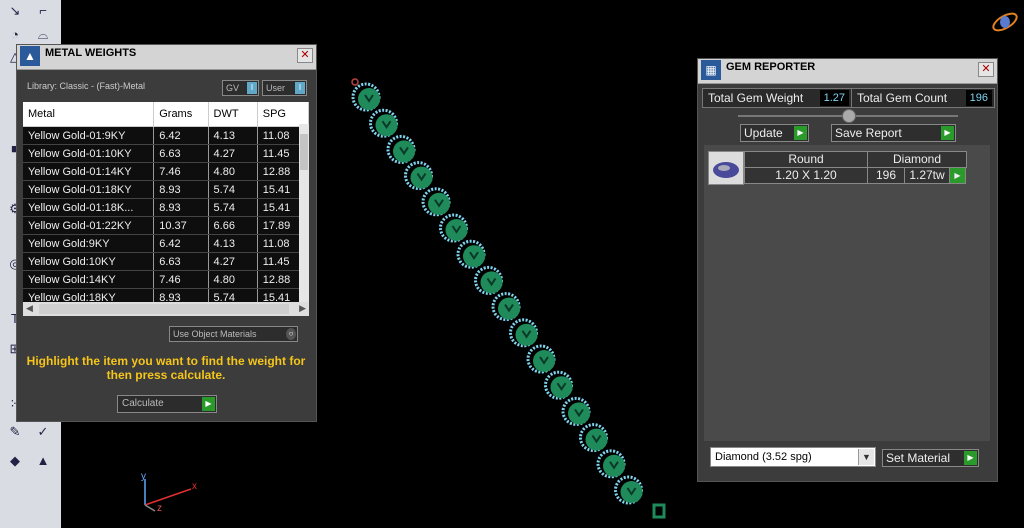 This screenshot has height=528, width=1024. What do you see at coordinates (89, 153) in the screenshot?
I see `table-cell: Yellow Gold-01:10KY` at bounding box center [89, 153].